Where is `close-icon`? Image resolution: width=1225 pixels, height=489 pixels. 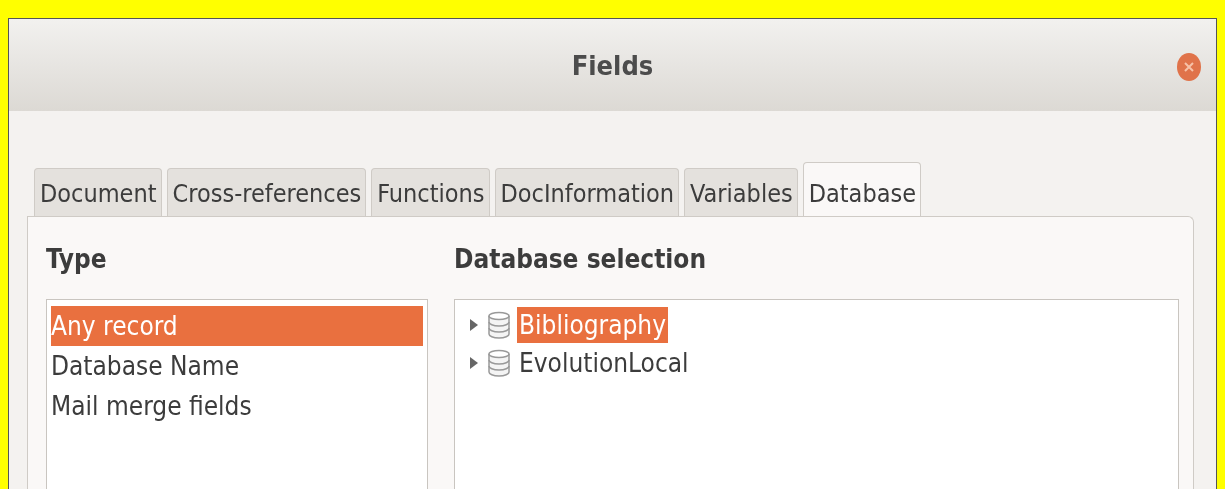 close-icon is located at coordinates (1189, 67).